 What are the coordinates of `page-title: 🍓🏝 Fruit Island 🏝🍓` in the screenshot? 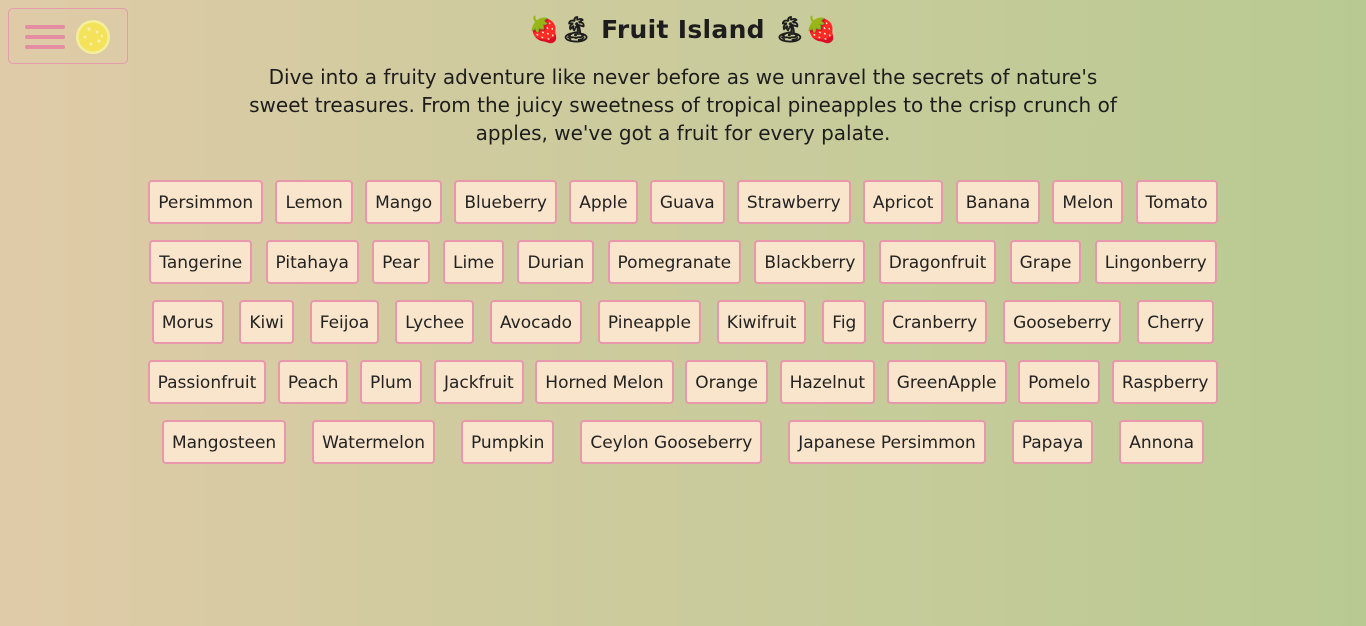 It's located at (683, 30).